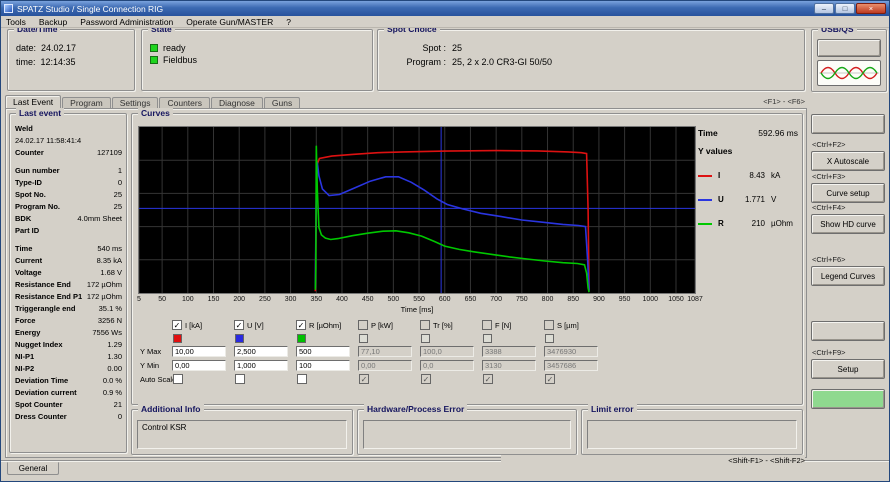 Image resolution: width=890 pixels, height=482 pixels. Describe the element at coordinates (848, 276) in the screenshot. I see `sidebar-button-legend-curves: Legend Curves` at that location.